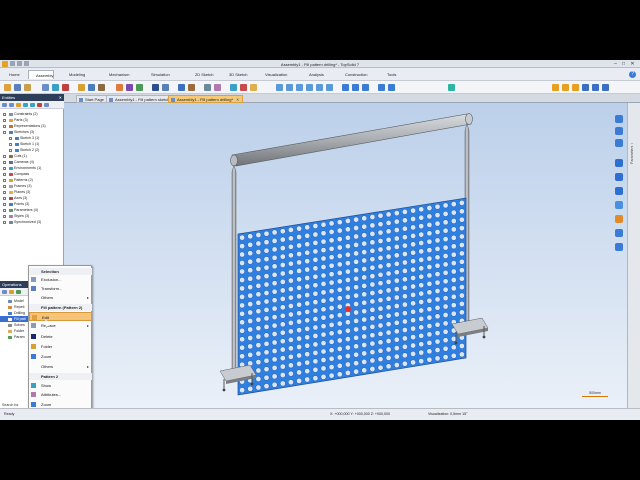 The width and height of the screenshot is (640, 480). What do you see at coordinates (619, 131) in the screenshot?
I see `zoom-icon` at bounding box center [619, 131].